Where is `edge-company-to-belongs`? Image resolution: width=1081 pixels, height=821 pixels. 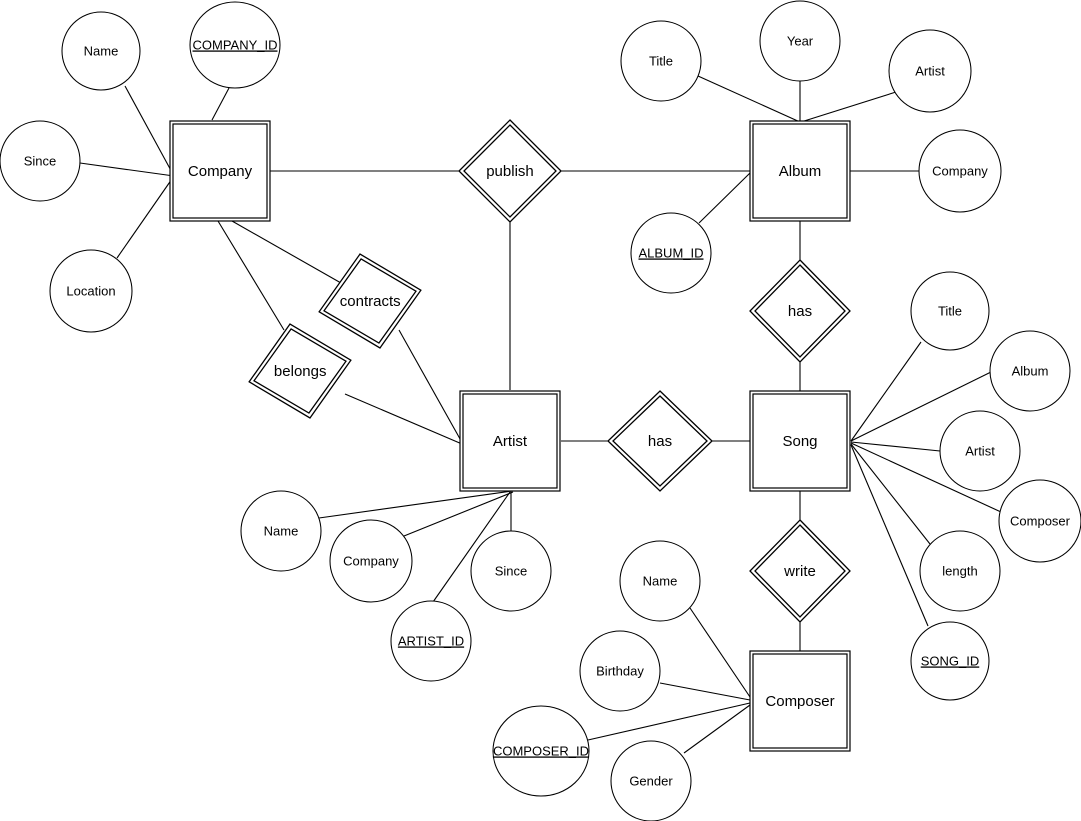 edge-company-to-belongs is located at coordinates (251, 275).